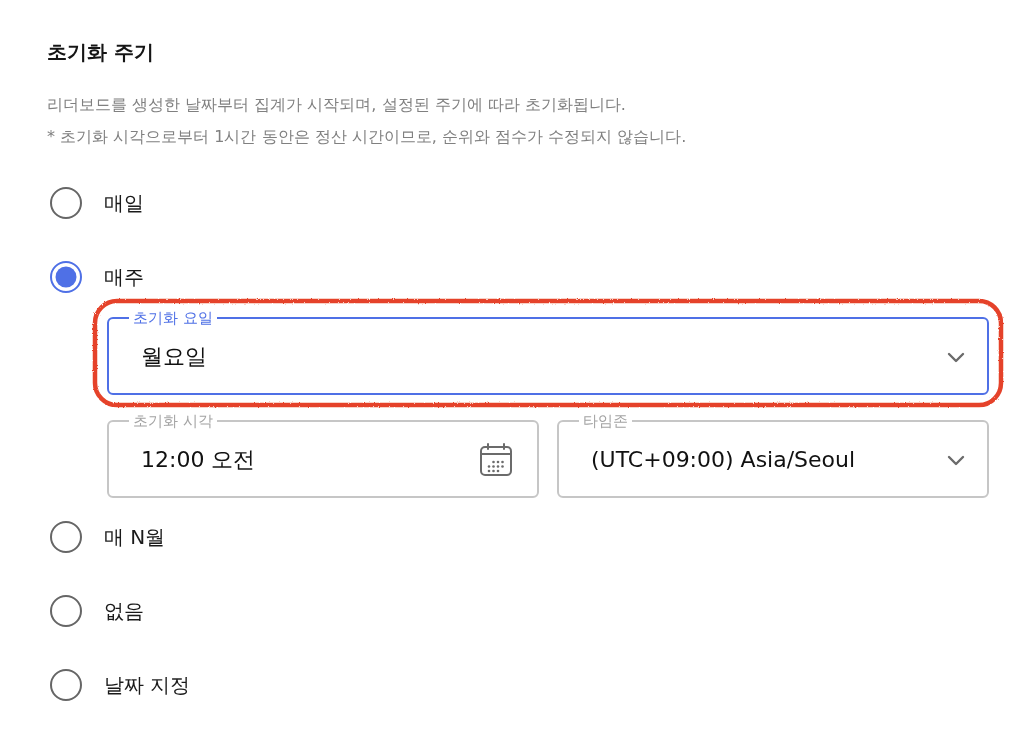 The image size is (1034, 752). Describe the element at coordinates (135, 537) in the screenshot. I see `radio-label: 매 N월` at that location.